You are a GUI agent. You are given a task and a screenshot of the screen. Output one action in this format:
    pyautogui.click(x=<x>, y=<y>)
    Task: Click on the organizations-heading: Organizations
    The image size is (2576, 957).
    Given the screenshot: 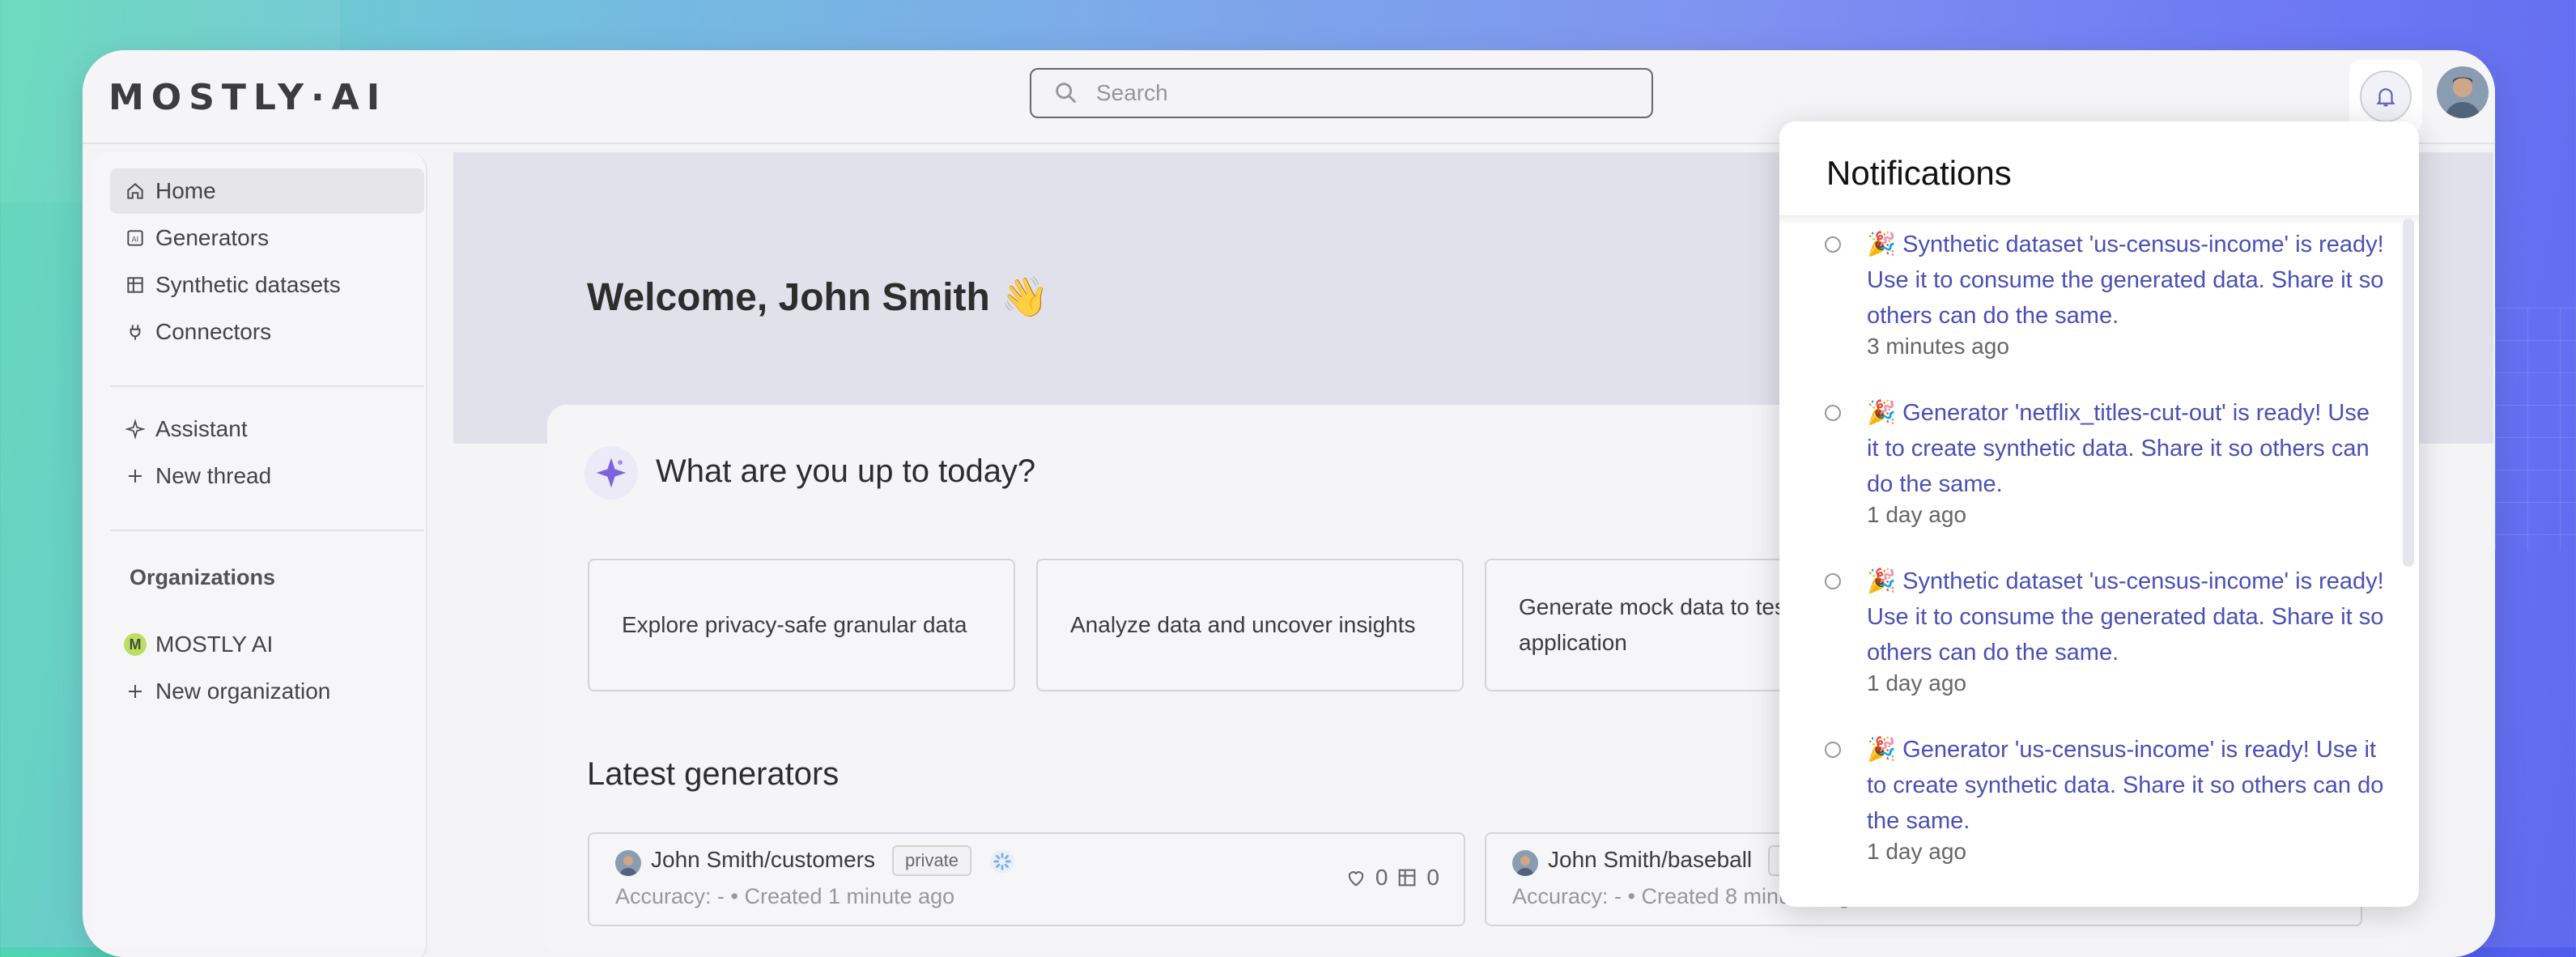 What is the action you would take?
    pyautogui.click(x=203, y=577)
    